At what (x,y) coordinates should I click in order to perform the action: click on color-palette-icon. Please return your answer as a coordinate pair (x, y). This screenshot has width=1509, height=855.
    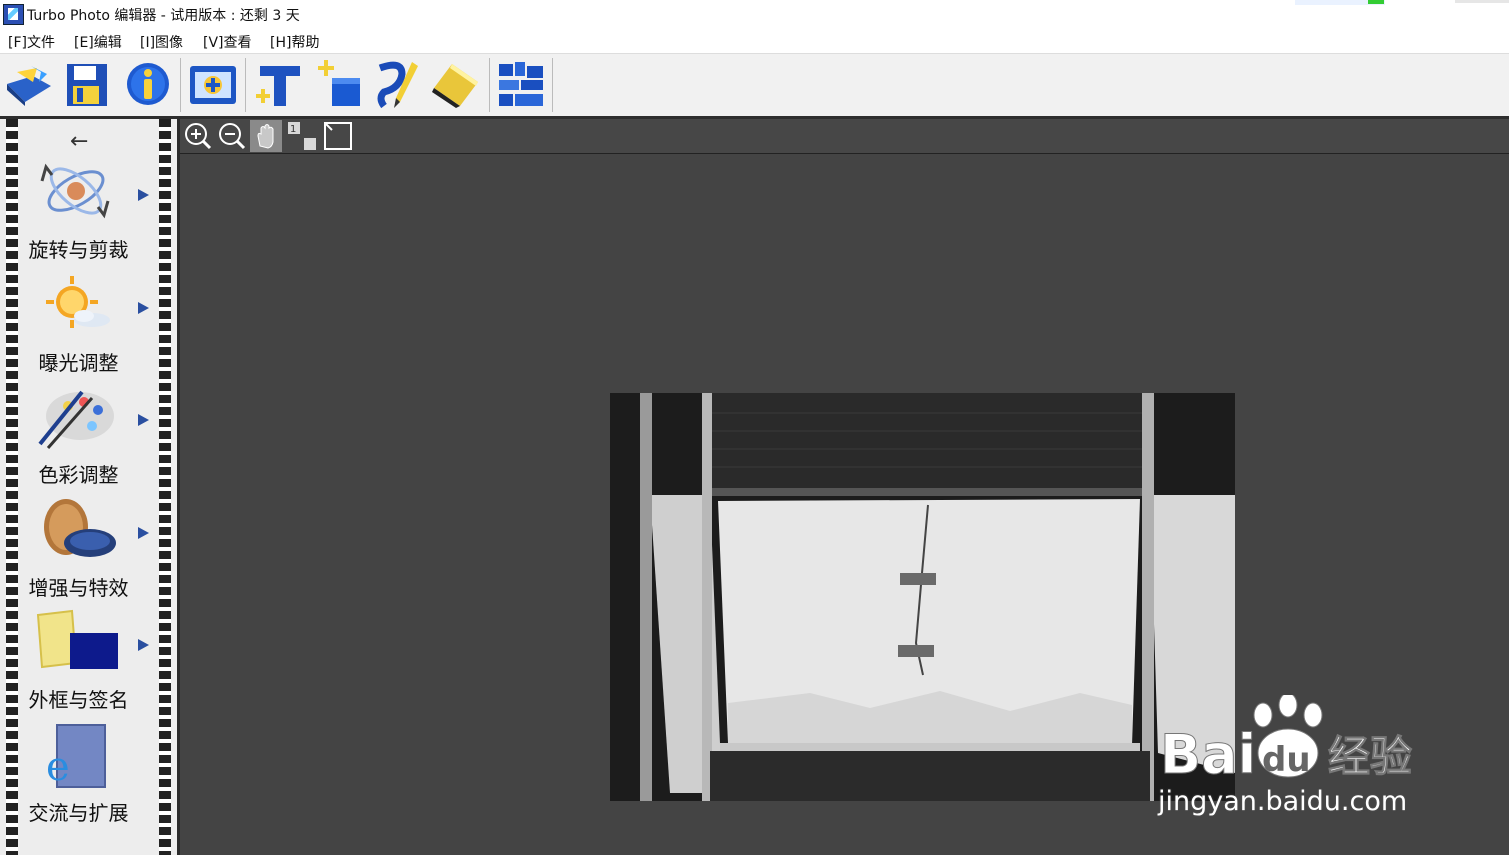
    Looking at the image, I should click on (76, 419).